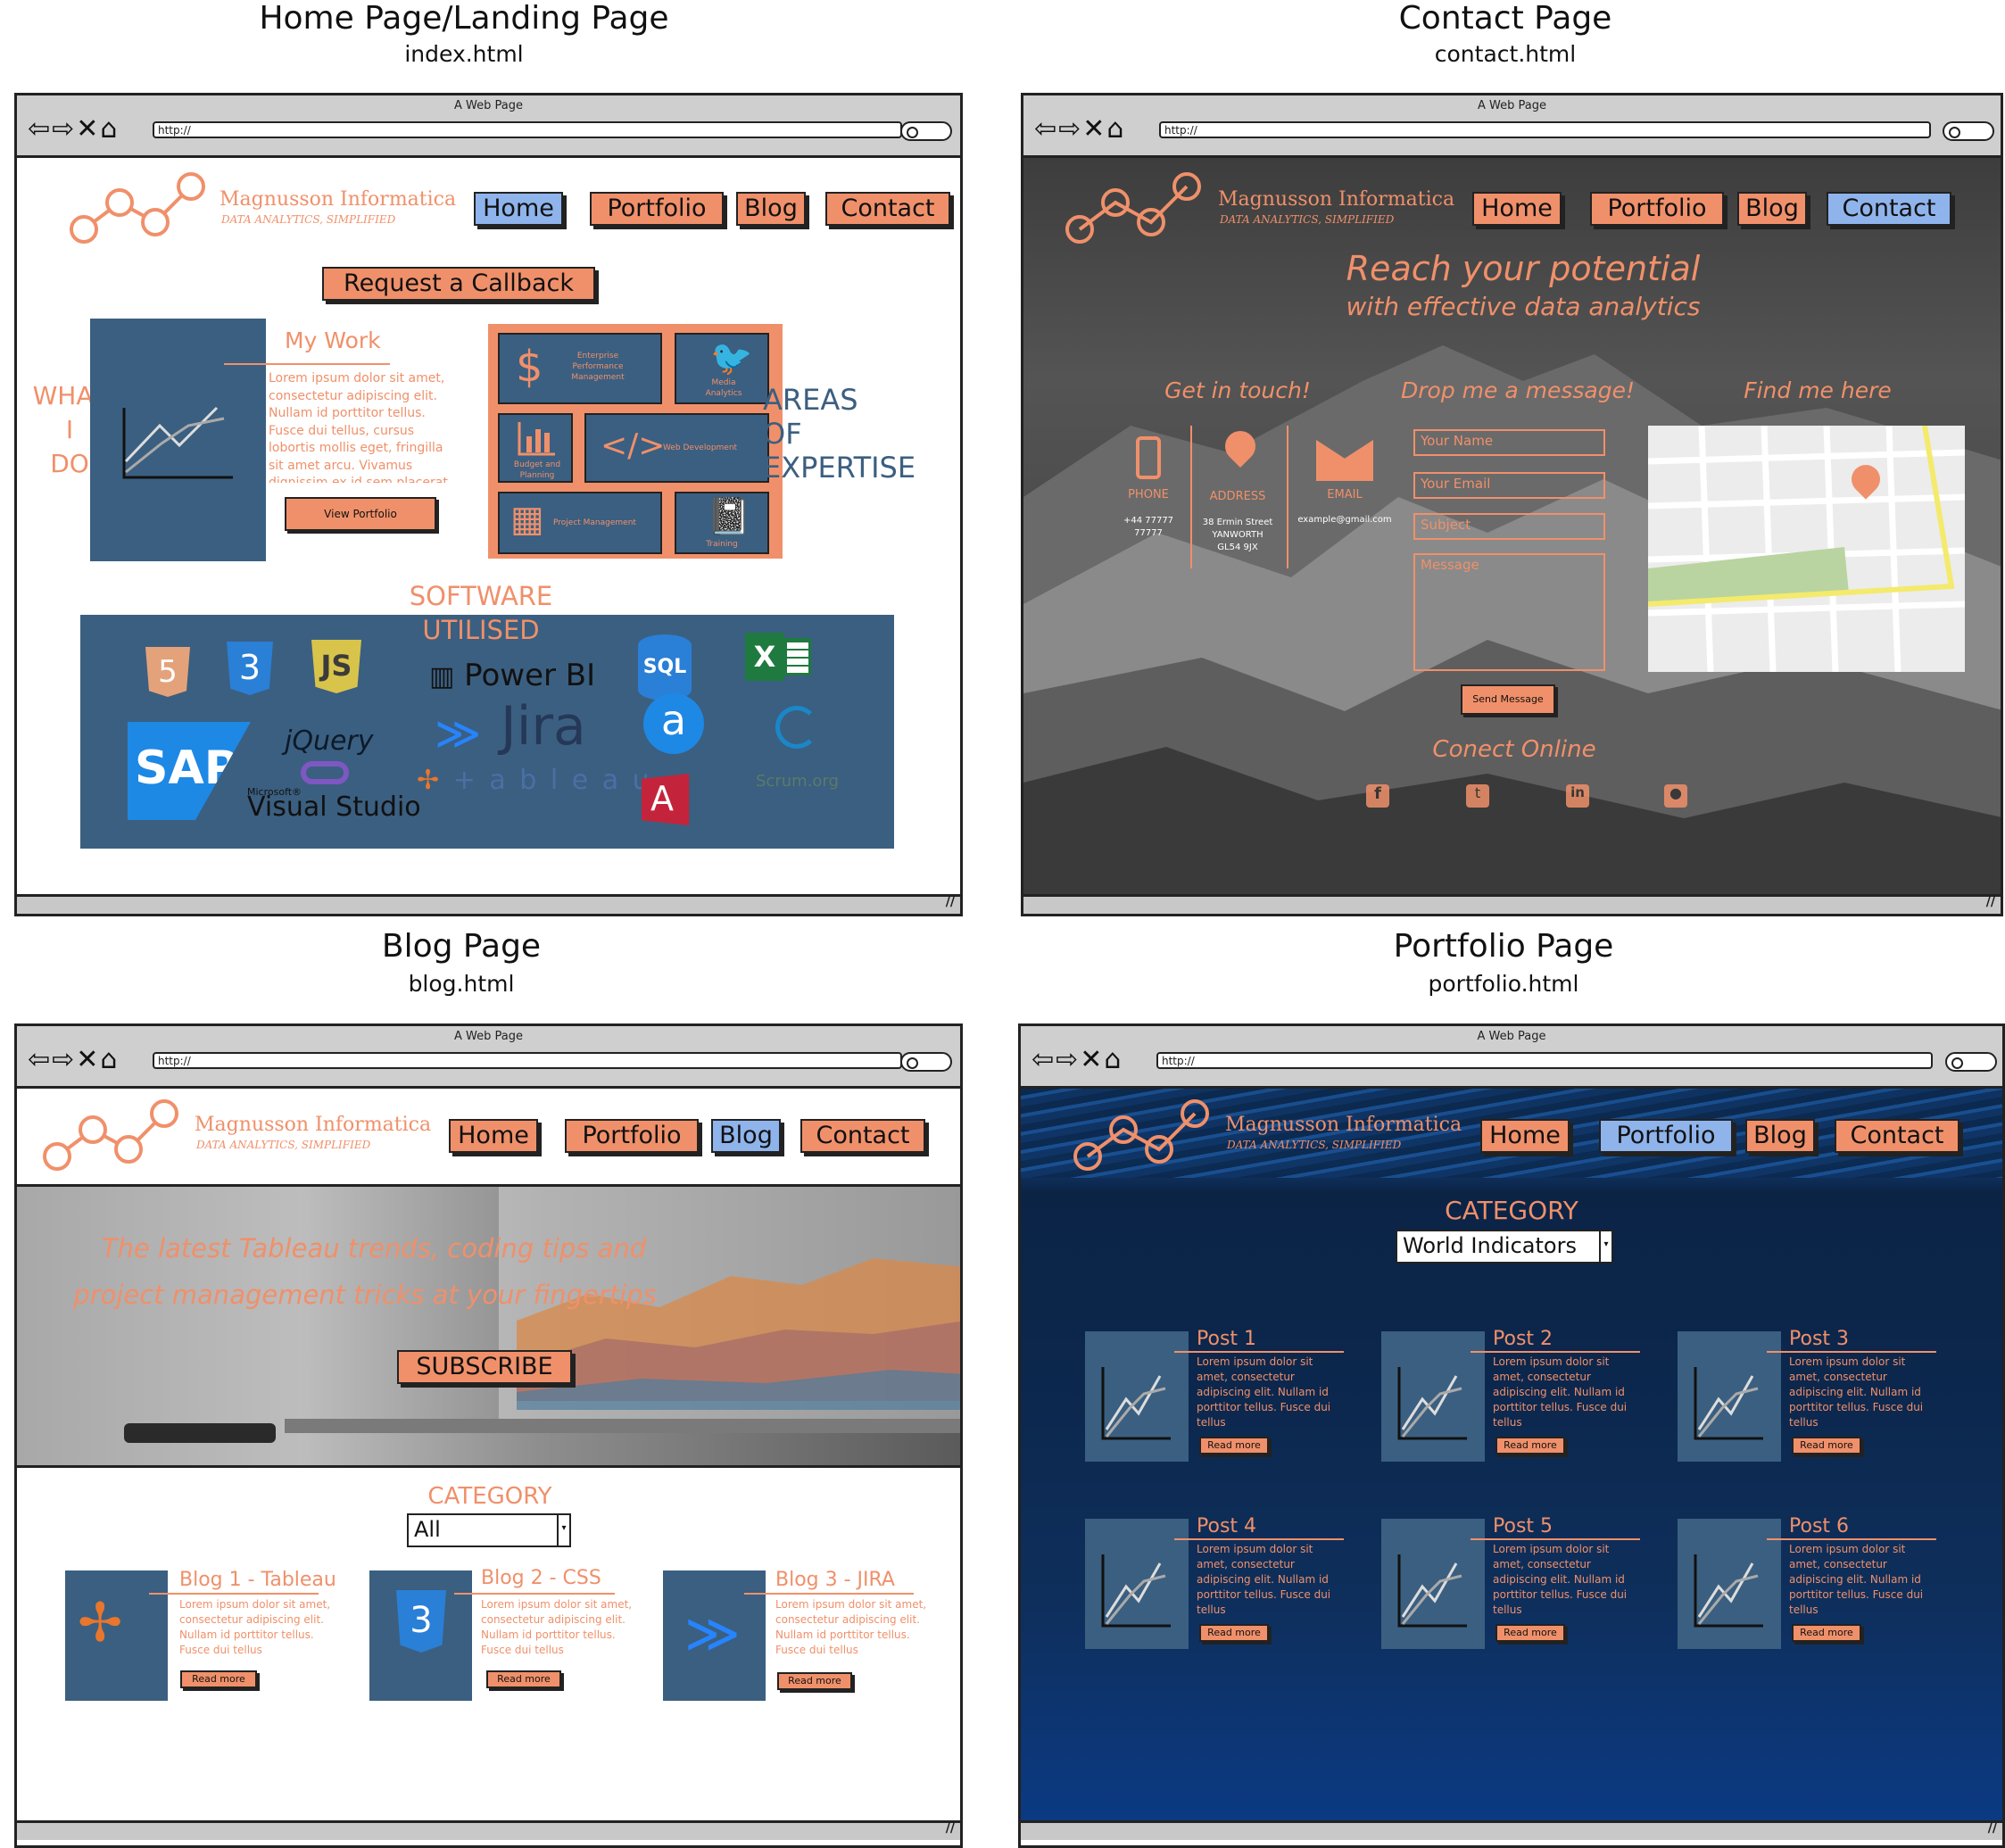  What do you see at coordinates (835, 1580) in the screenshot?
I see `blog-3-title: Blog 3 - JIRA` at bounding box center [835, 1580].